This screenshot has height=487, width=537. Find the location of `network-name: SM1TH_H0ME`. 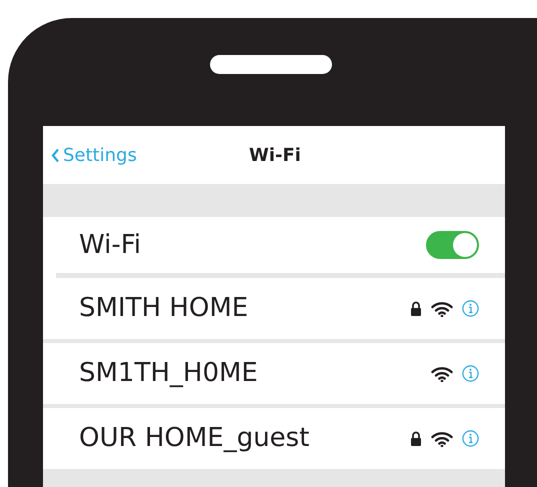

network-name: SM1TH_H0ME is located at coordinates (169, 373).